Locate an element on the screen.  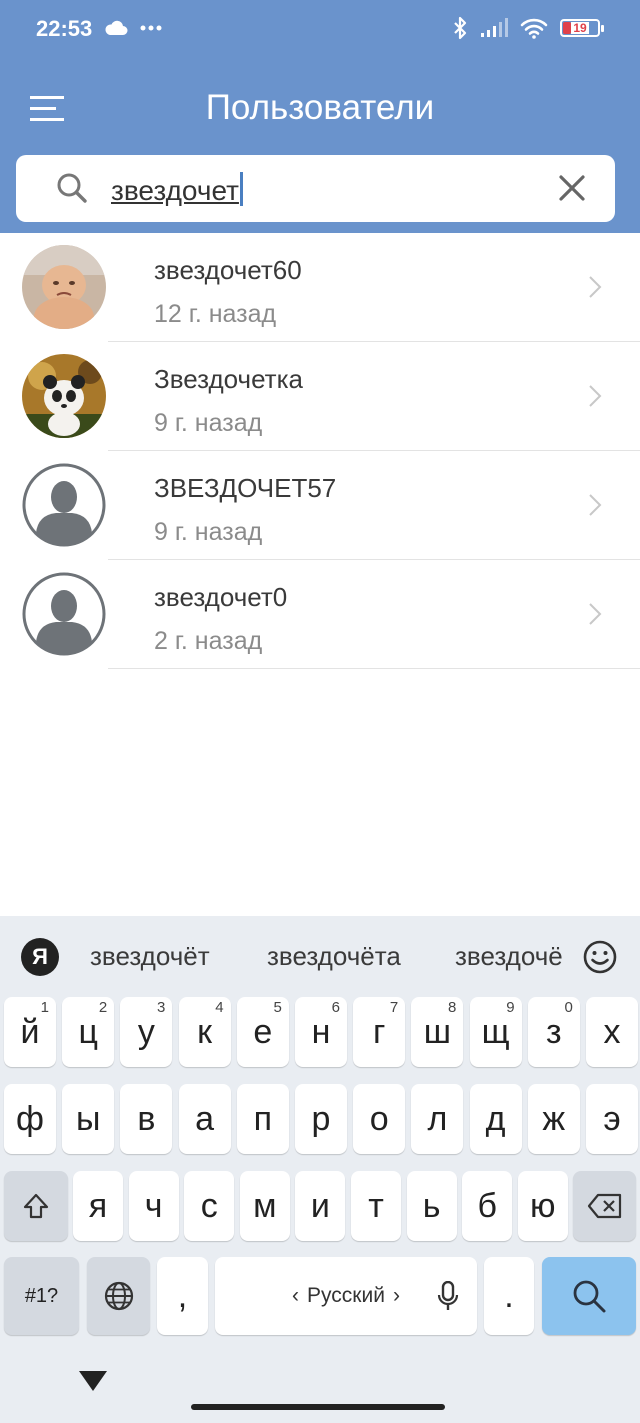
key-я: я is located at coordinates (98, 1206).